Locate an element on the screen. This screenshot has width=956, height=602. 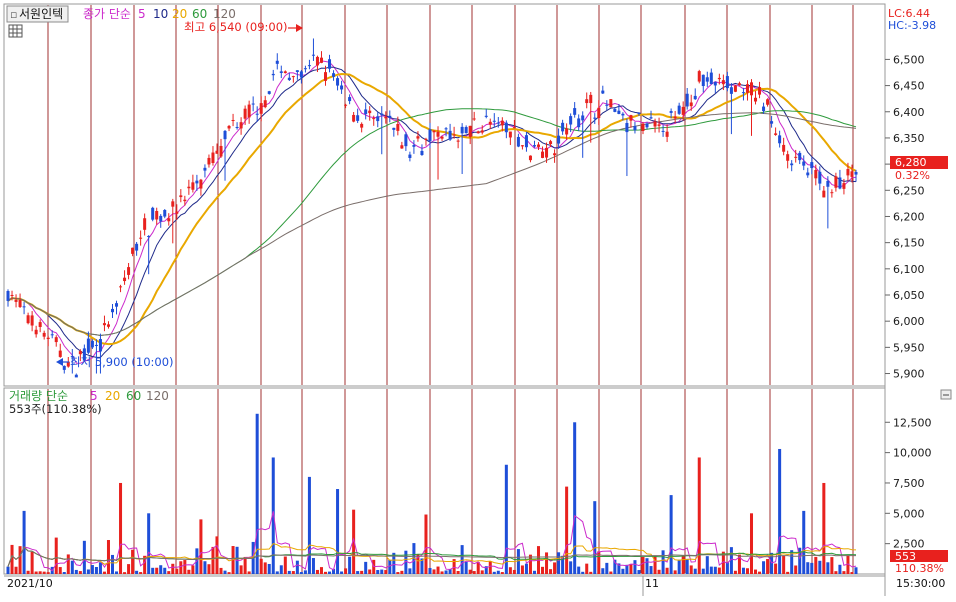
table-icon is located at coordinates (15, 31).